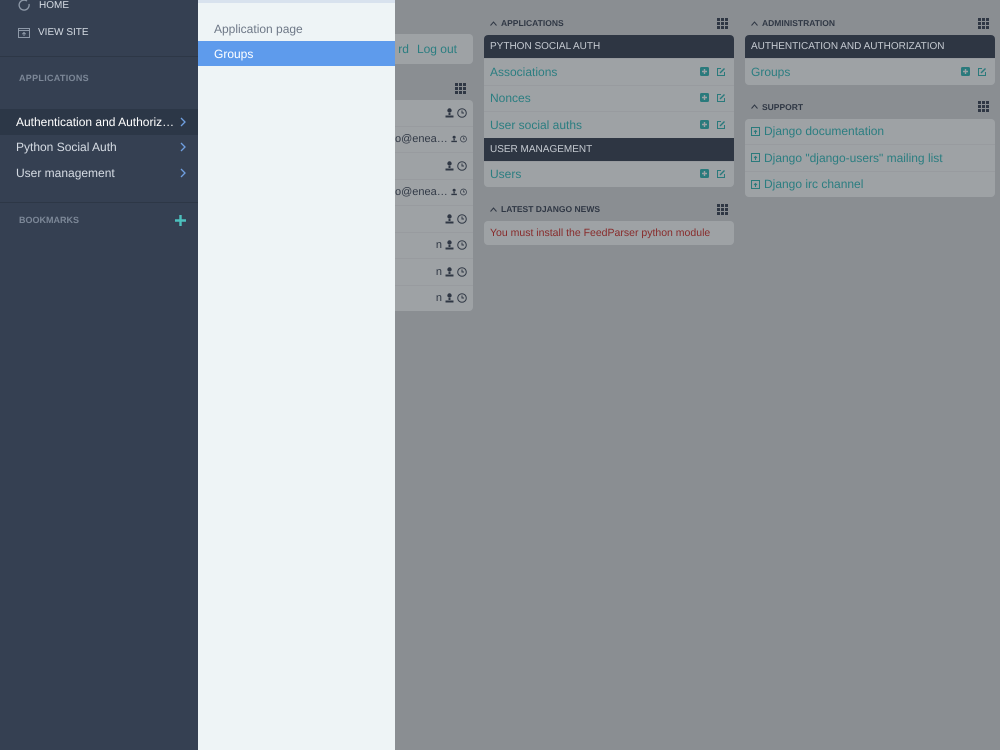 This screenshot has width=1000, height=750. I want to click on support-link: Django "django-users" mailing list, so click(853, 157).